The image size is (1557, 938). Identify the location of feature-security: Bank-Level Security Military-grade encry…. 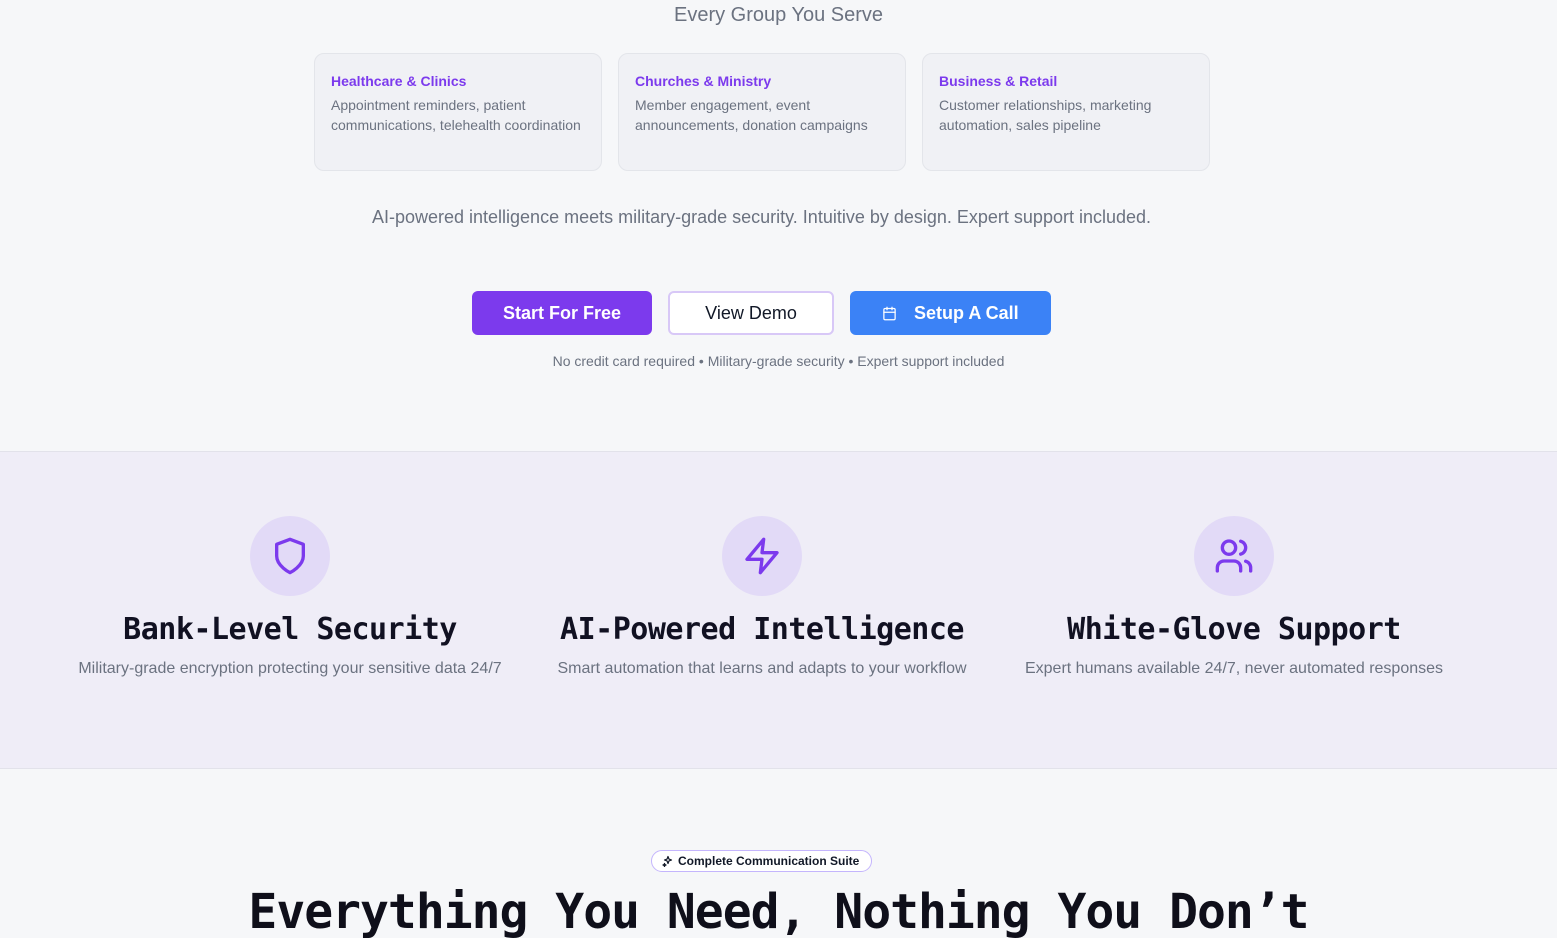
(290, 611).